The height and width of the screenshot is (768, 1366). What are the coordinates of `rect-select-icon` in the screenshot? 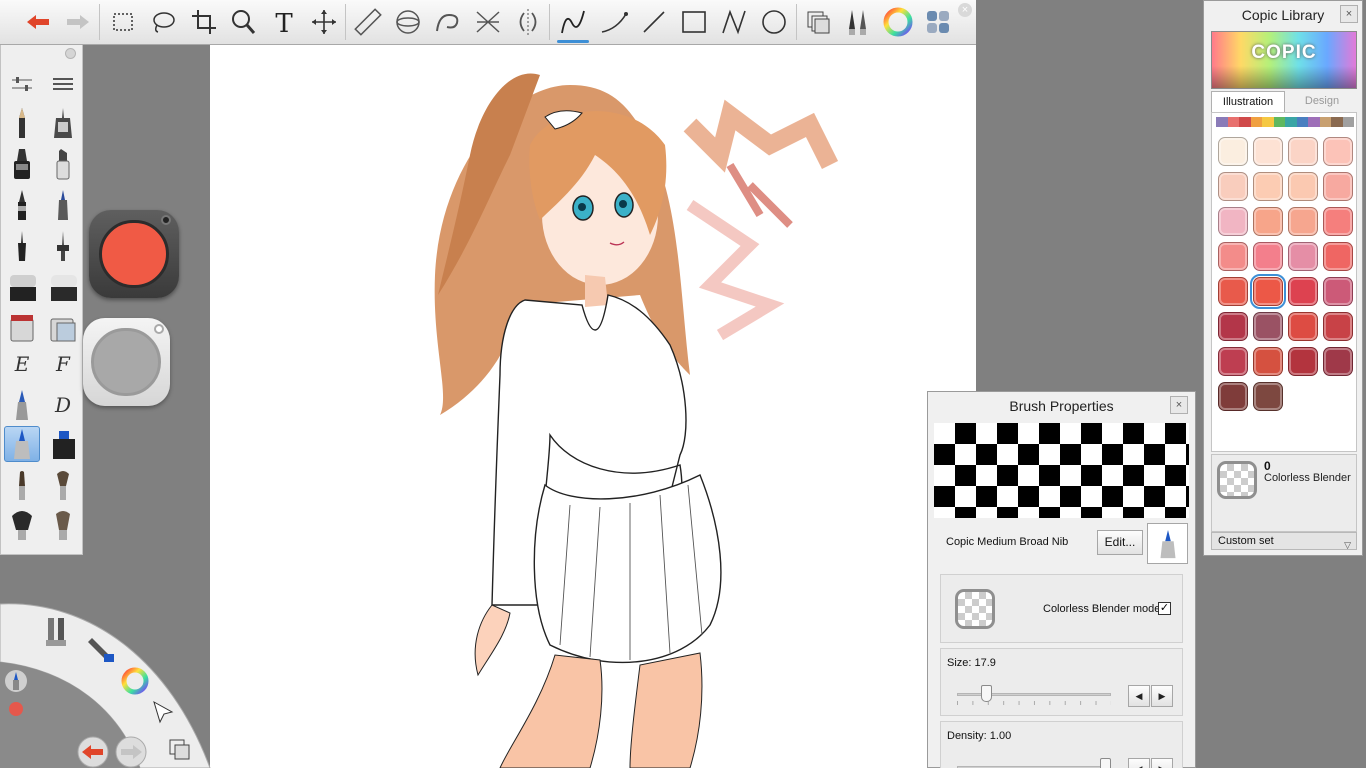 It's located at (123, 22).